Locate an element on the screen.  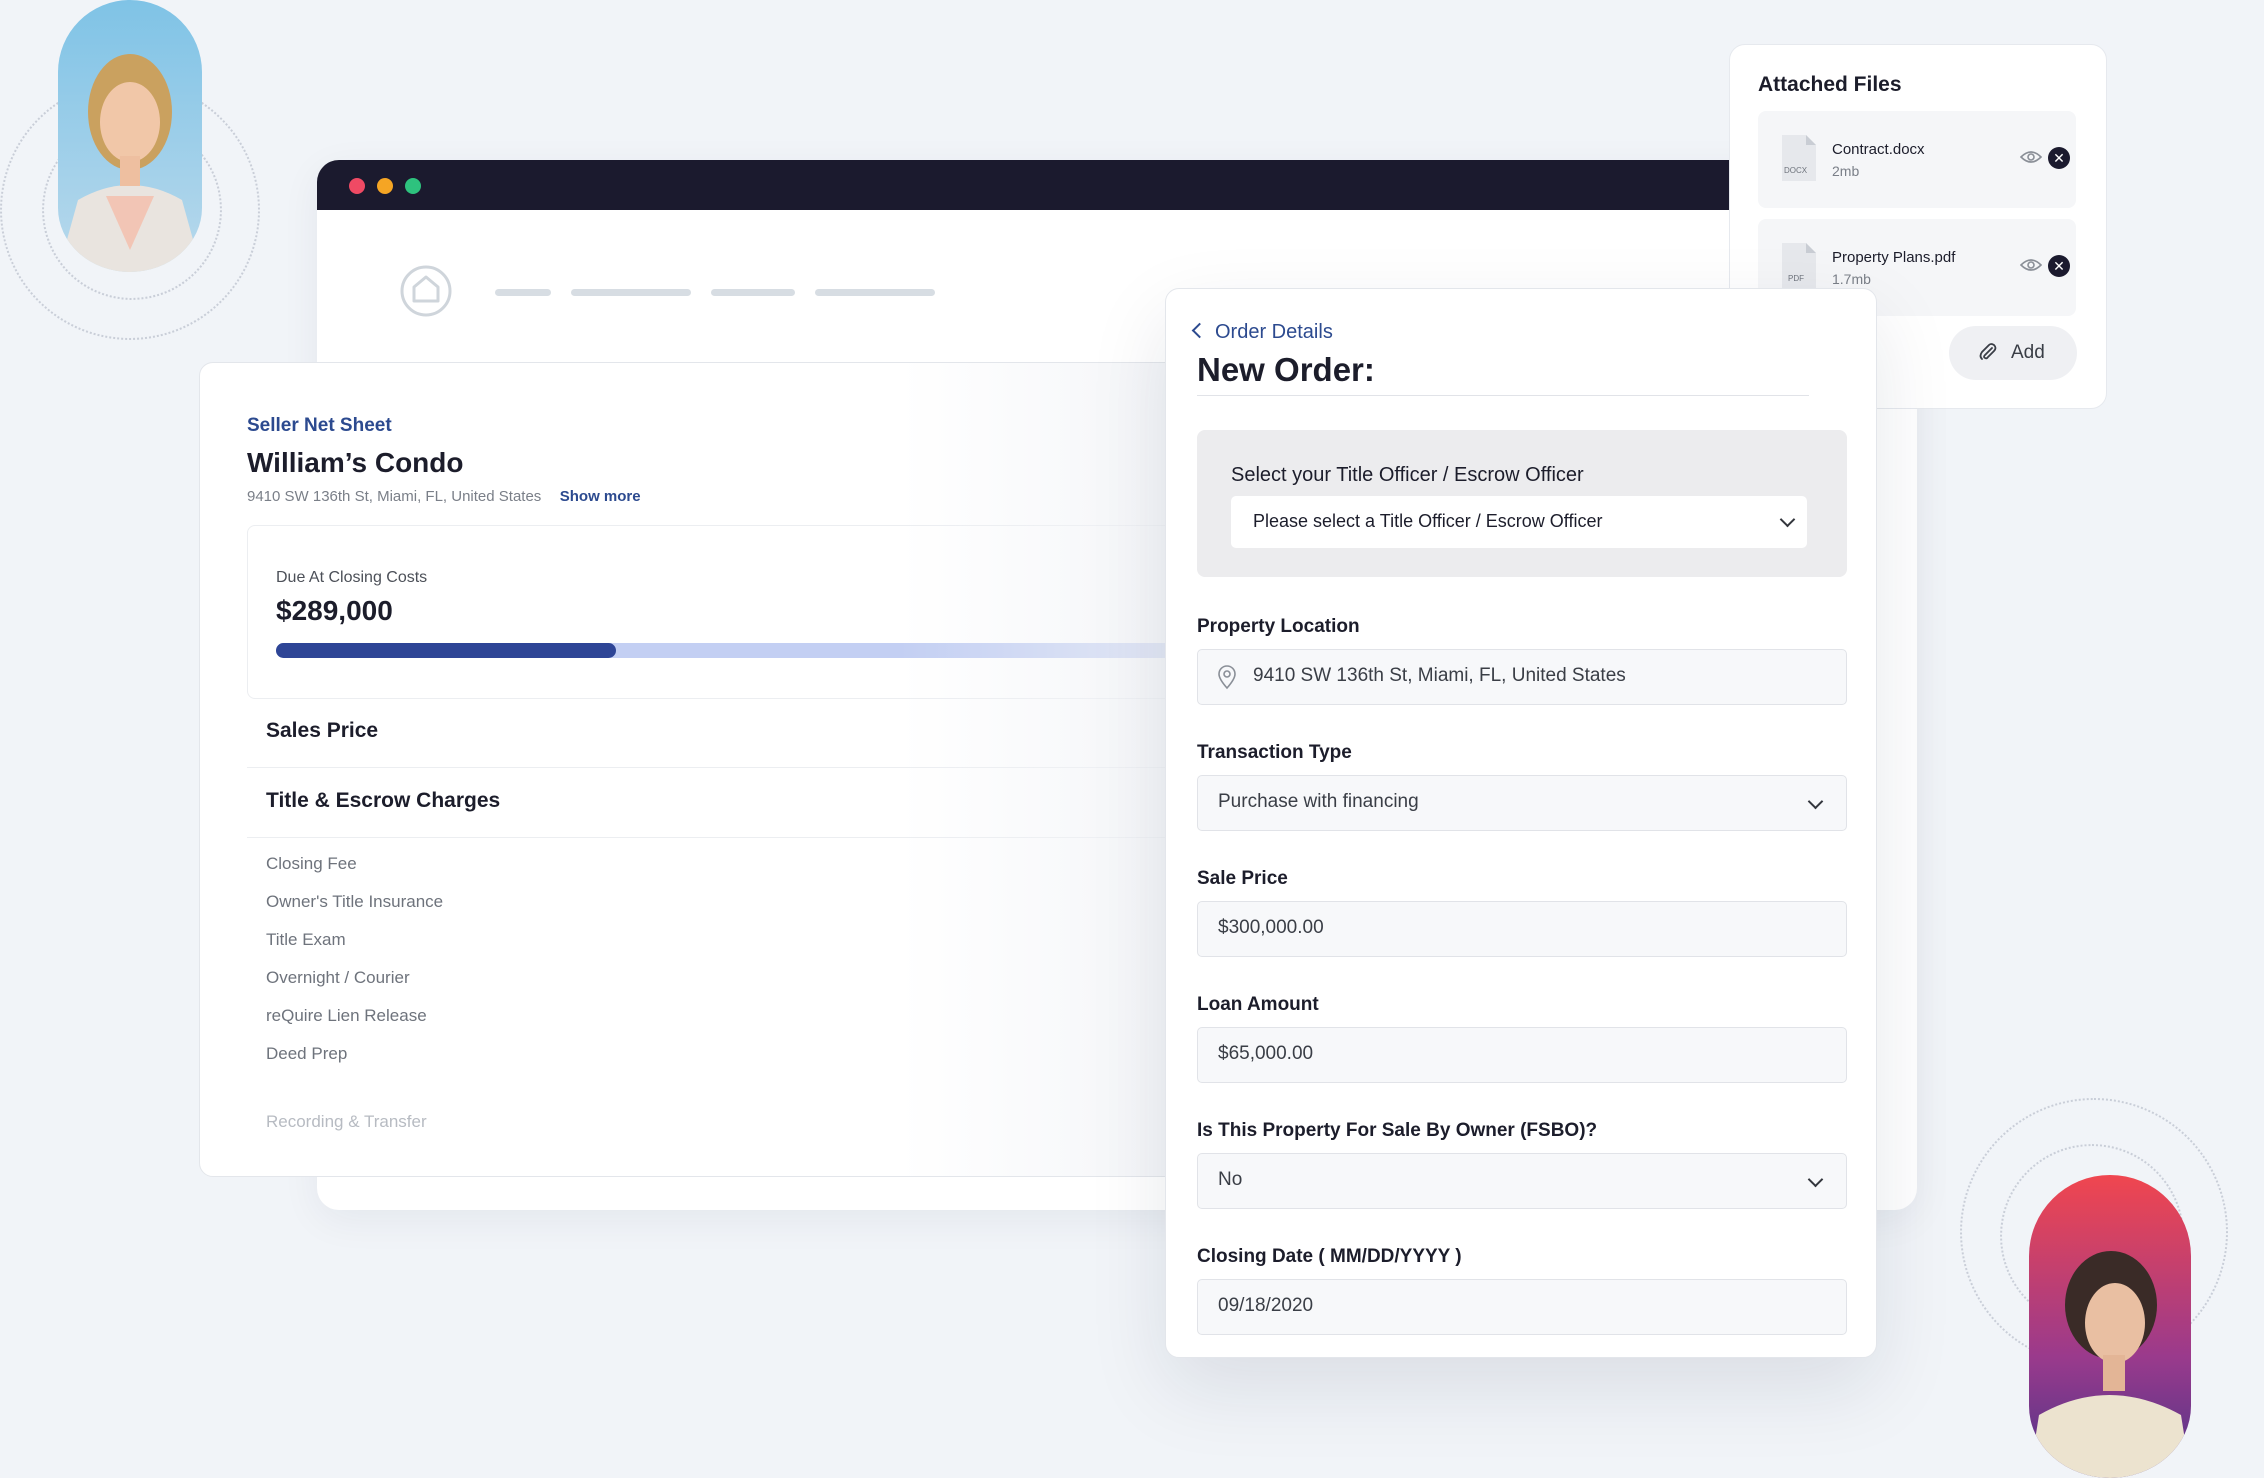
charge-item: Title Exam is located at coordinates (306, 939).